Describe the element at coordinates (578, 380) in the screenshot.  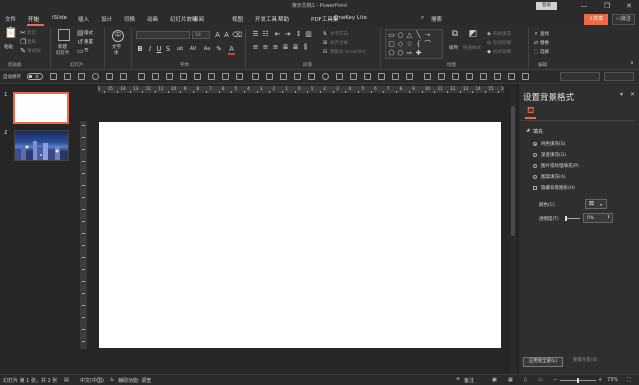
I see `zoom-slider-thumb` at that location.